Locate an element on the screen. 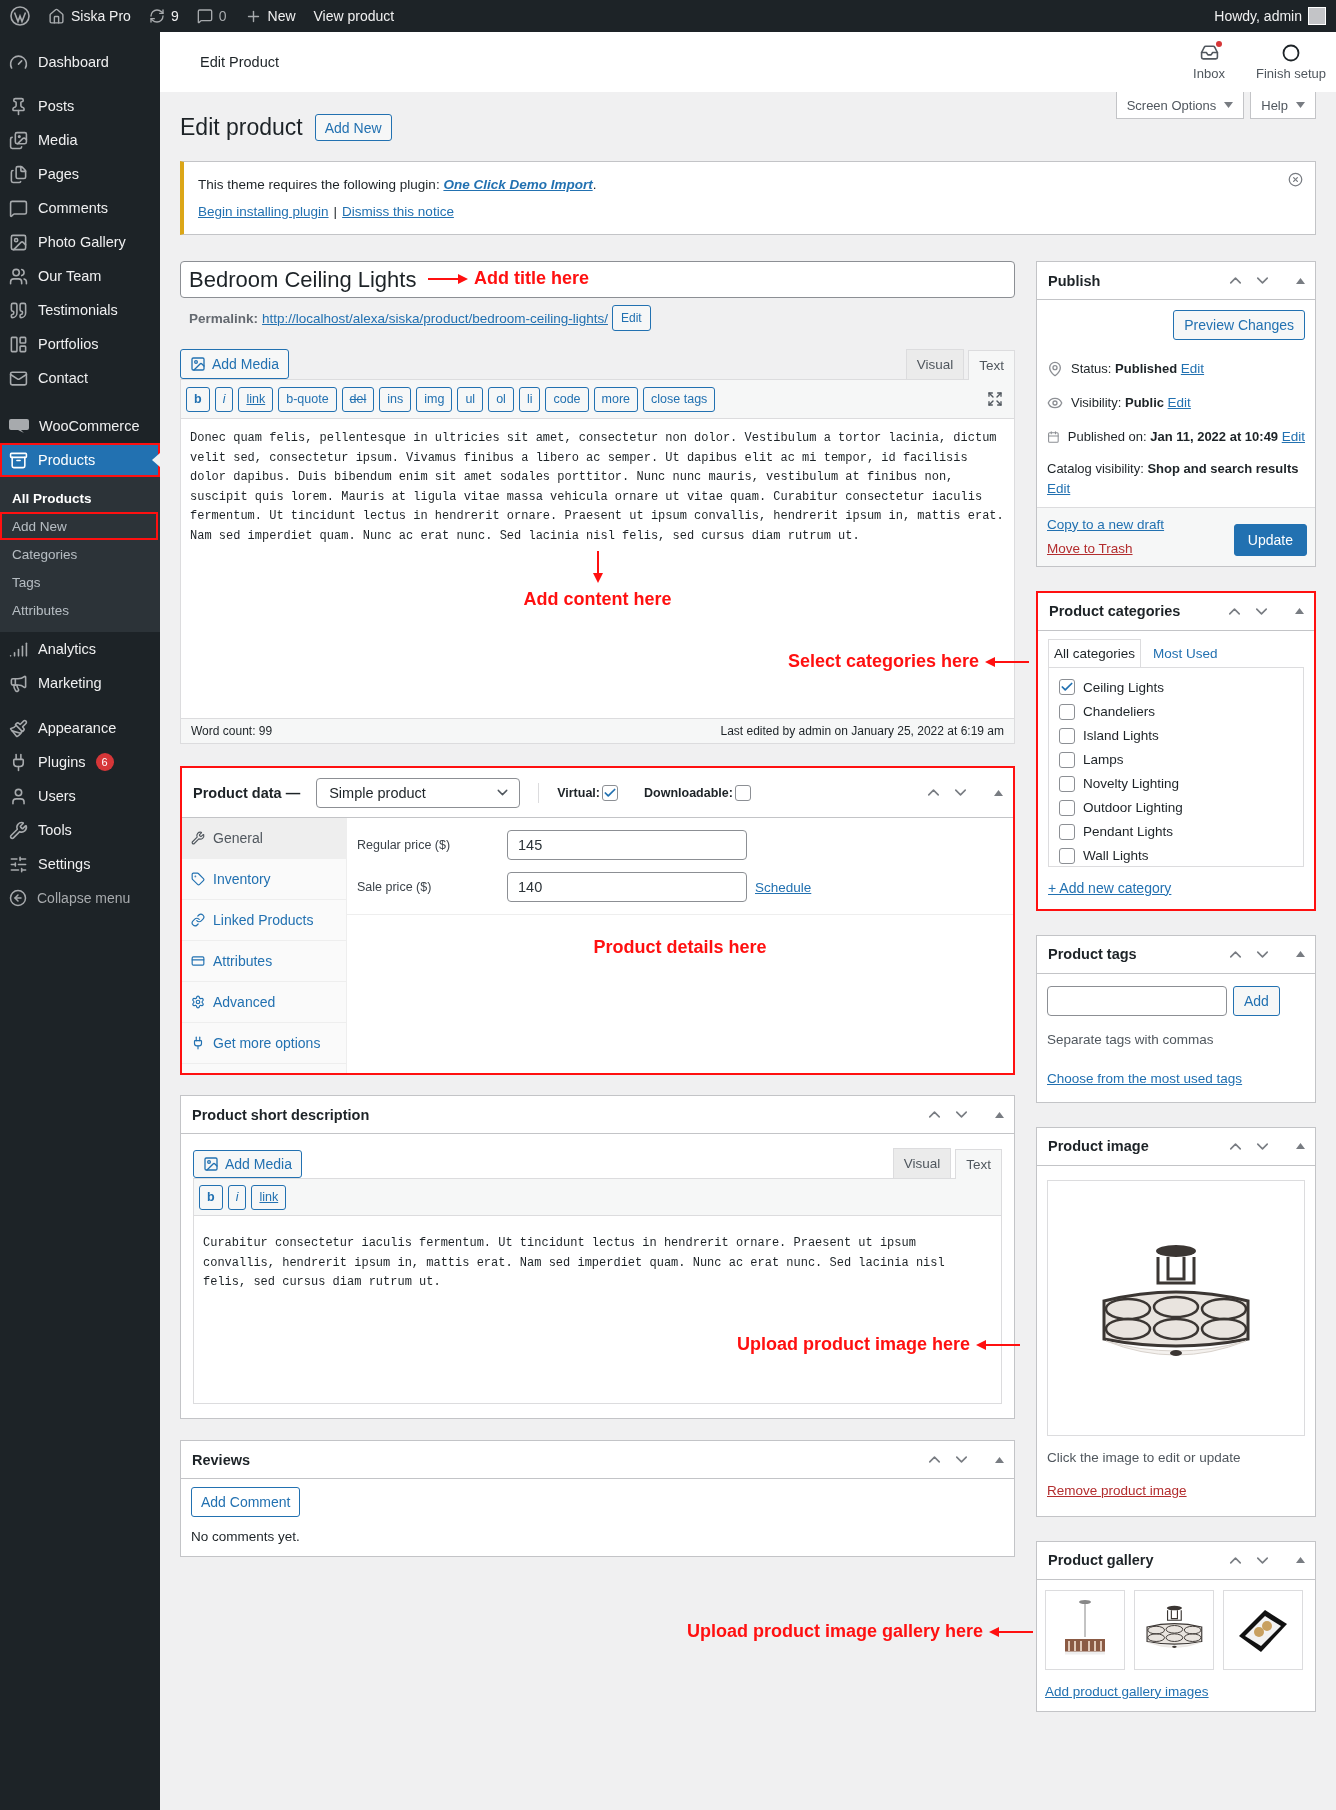 The height and width of the screenshot is (1810, 1336). menu-item: Media is located at coordinates (80, 140).